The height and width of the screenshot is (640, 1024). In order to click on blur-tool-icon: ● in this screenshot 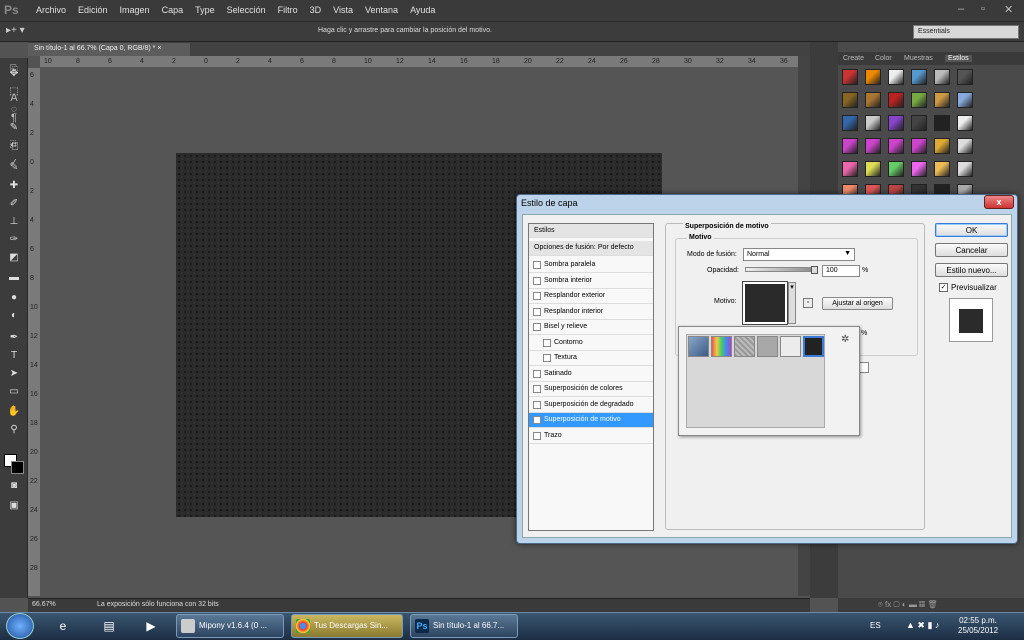, I will do `click(14, 298)`.